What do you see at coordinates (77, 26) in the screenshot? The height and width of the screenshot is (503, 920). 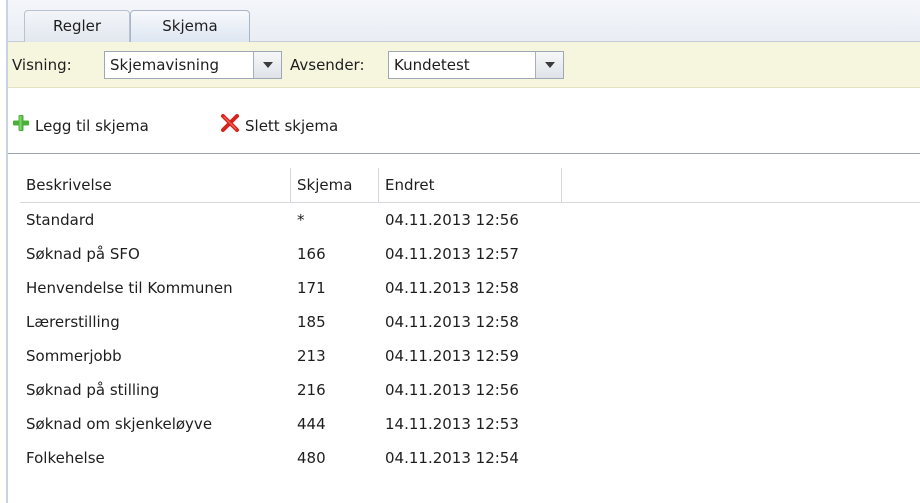 I see `tab-regler: Regler` at bounding box center [77, 26].